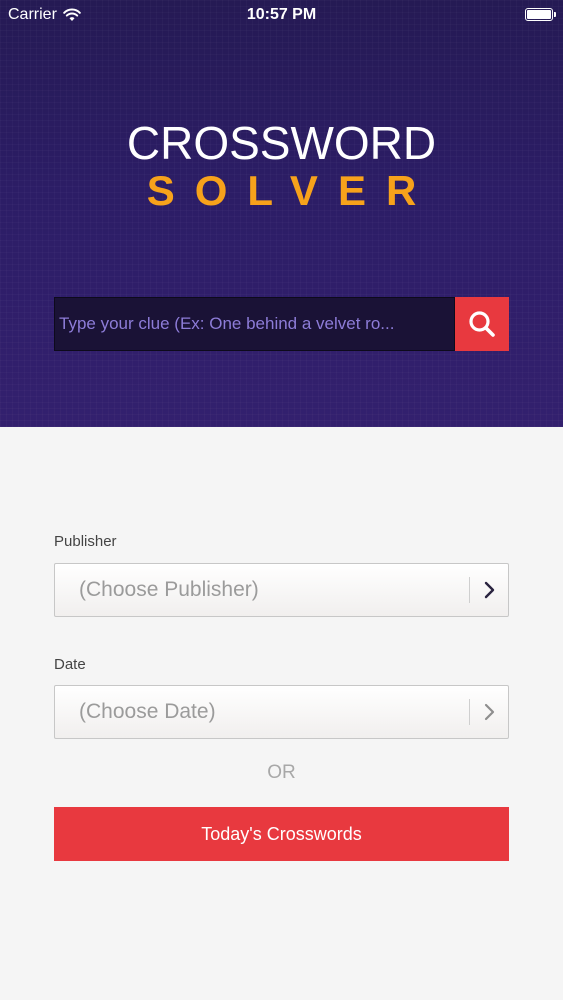  I want to click on clue-search-input, so click(254, 324).